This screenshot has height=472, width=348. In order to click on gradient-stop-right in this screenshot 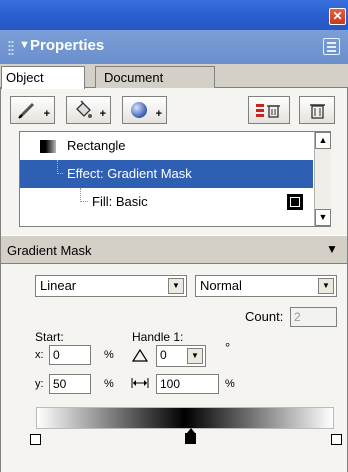, I will do `click(336, 439)`.